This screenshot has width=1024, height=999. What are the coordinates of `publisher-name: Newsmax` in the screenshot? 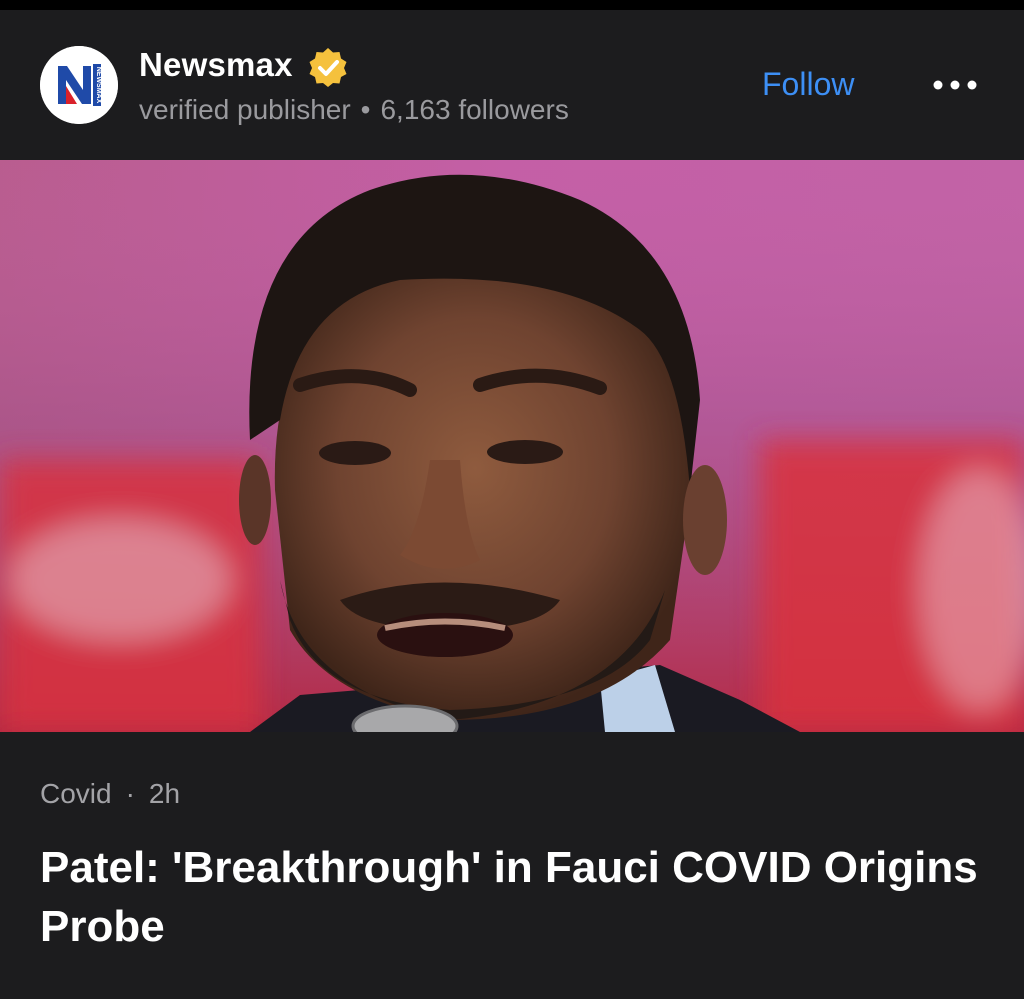 It's located at (216, 65).